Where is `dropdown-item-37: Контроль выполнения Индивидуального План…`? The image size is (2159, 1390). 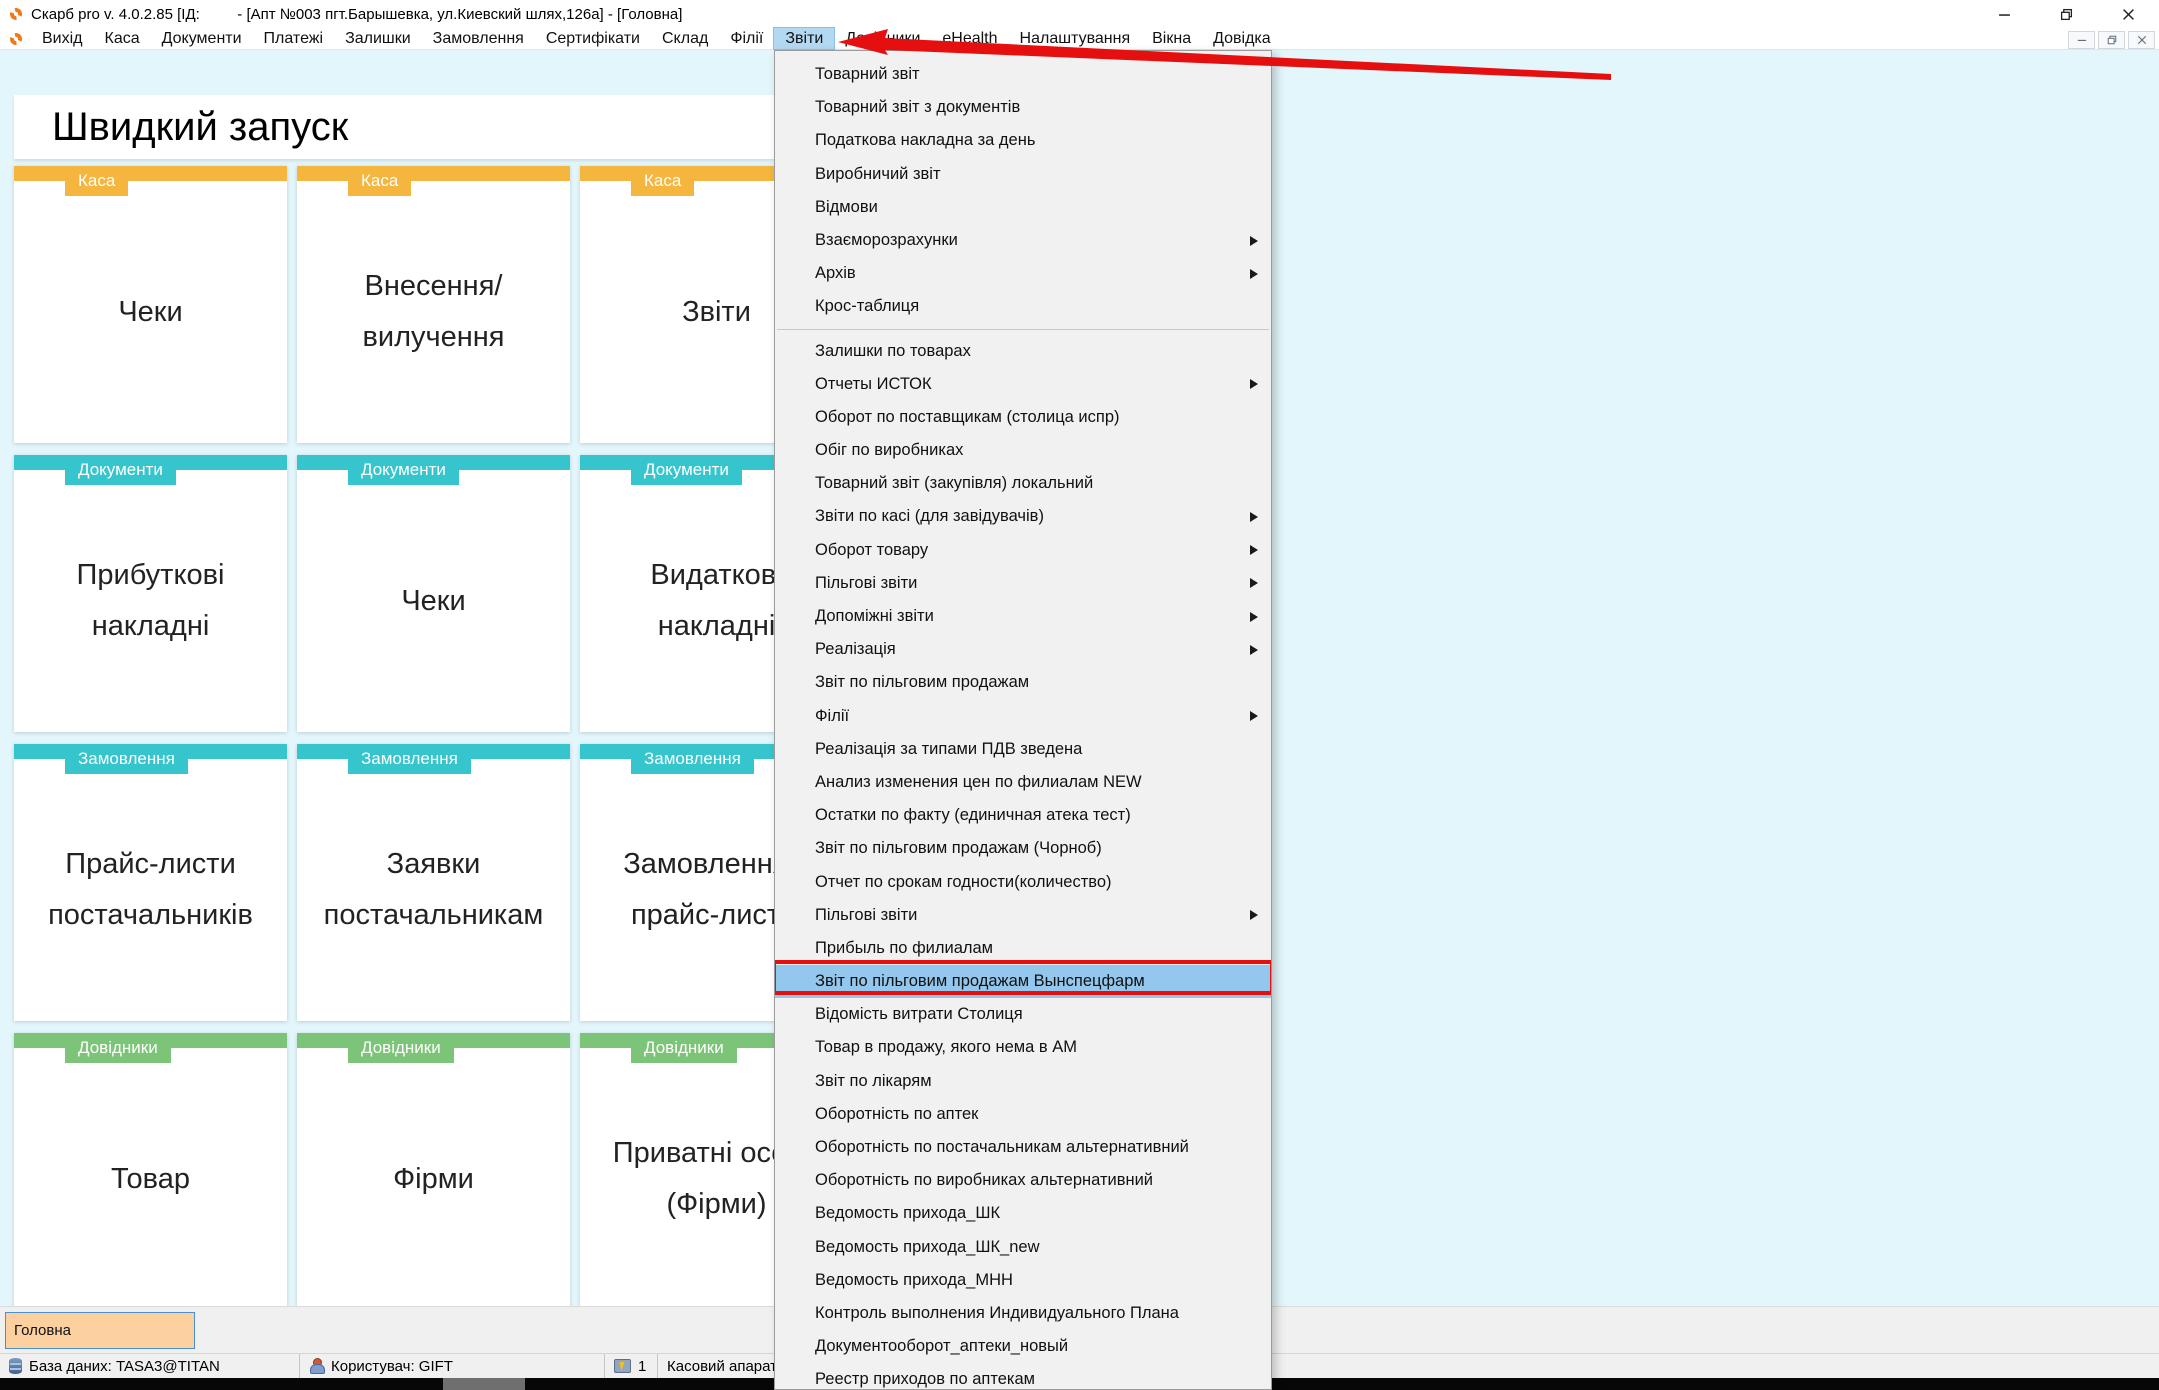
dropdown-item-37: Контроль выполнения Индивидуального План… is located at coordinates (1023, 1313).